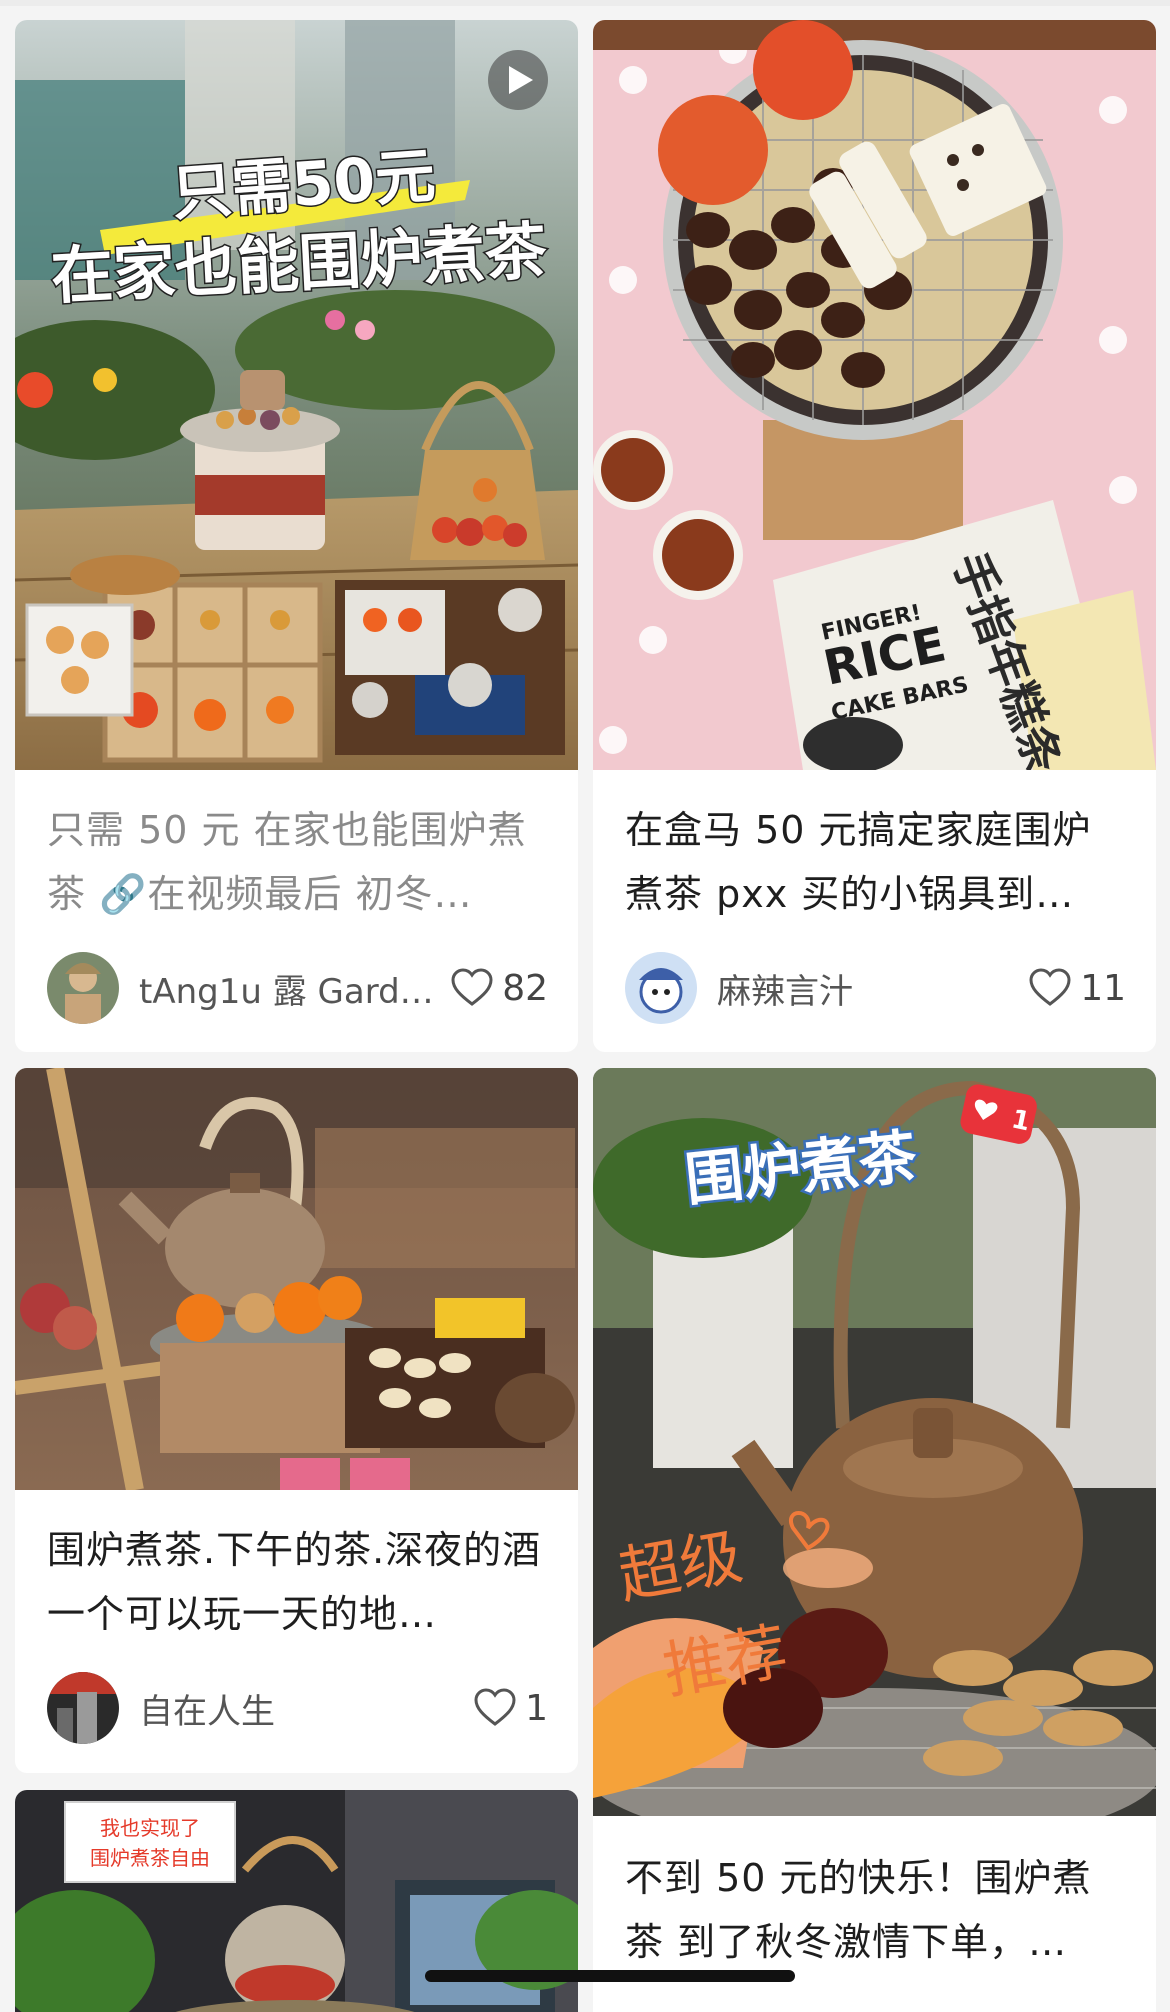 The width and height of the screenshot is (1170, 2012). I want to click on like-button: 1, so click(510, 1708).